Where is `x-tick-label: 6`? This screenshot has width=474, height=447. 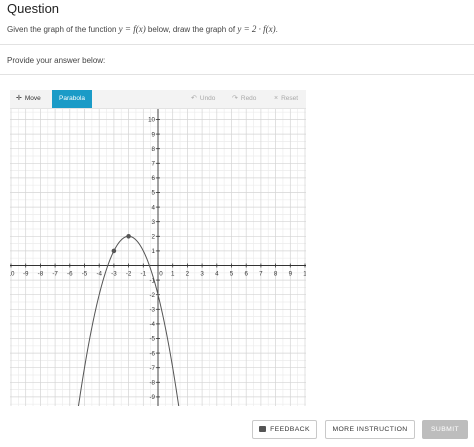
x-tick-label: 6 is located at coordinates (246, 274).